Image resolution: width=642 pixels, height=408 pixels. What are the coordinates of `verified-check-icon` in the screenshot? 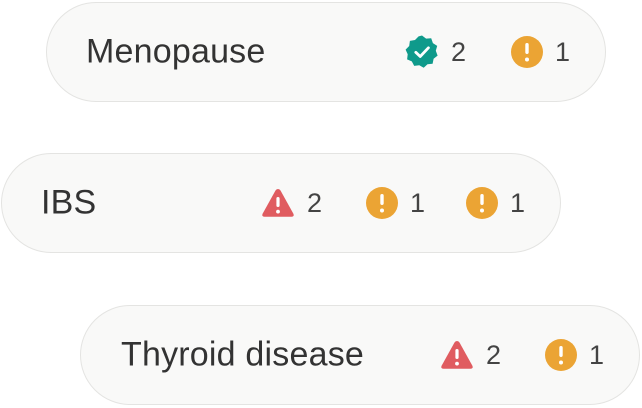 It's located at (421, 51).